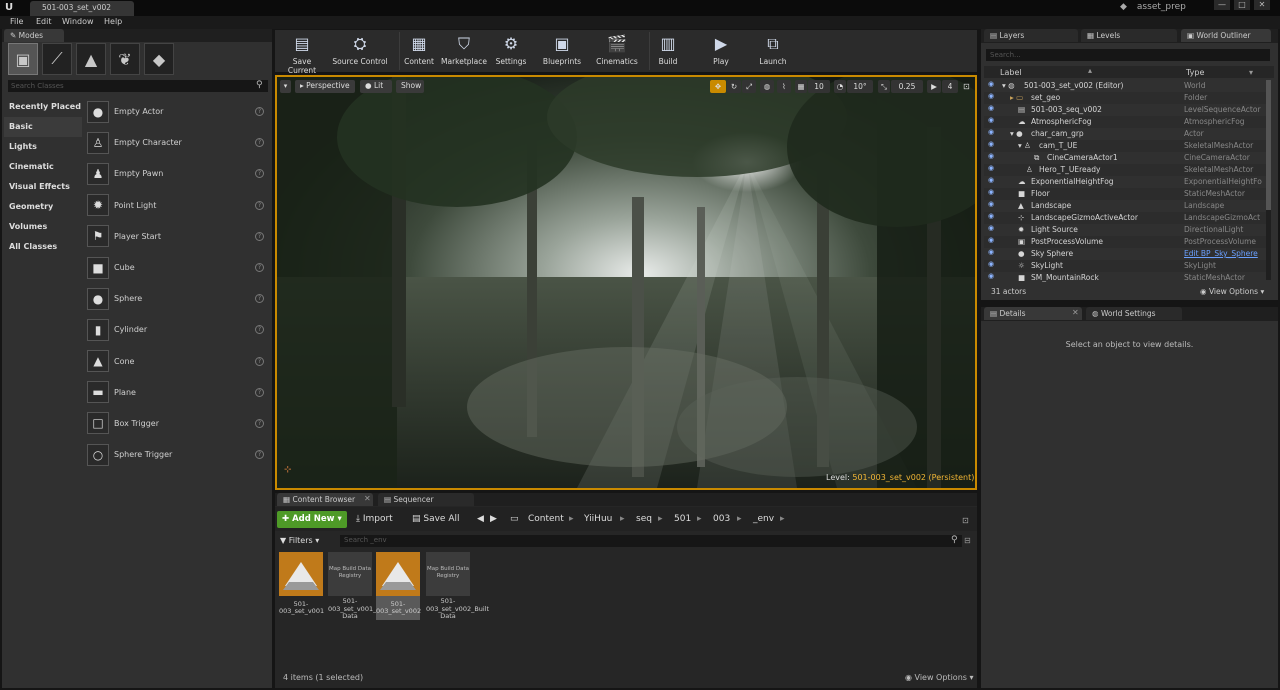  Describe the element at coordinates (177, 267) in the screenshot. I see `class-item: ■ Cube?` at that location.